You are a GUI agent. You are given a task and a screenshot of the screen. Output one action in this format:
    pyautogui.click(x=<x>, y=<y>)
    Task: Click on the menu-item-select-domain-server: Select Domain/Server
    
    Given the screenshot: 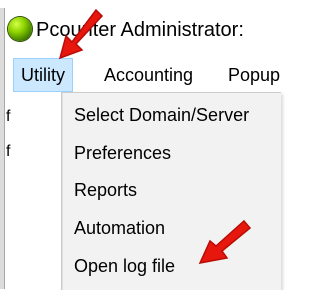 What is the action you would take?
    pyautogui.click(x=171, y=115)
    